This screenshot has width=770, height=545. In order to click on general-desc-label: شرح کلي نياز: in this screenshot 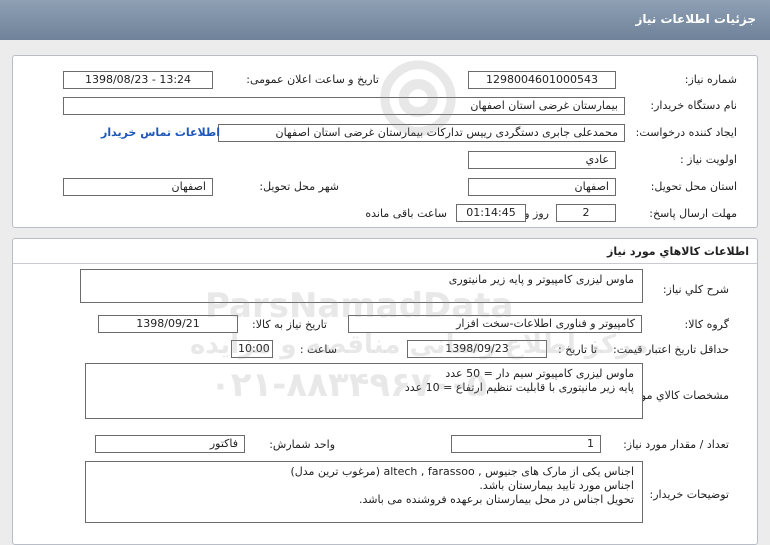, I will do `click(695, 289)`.